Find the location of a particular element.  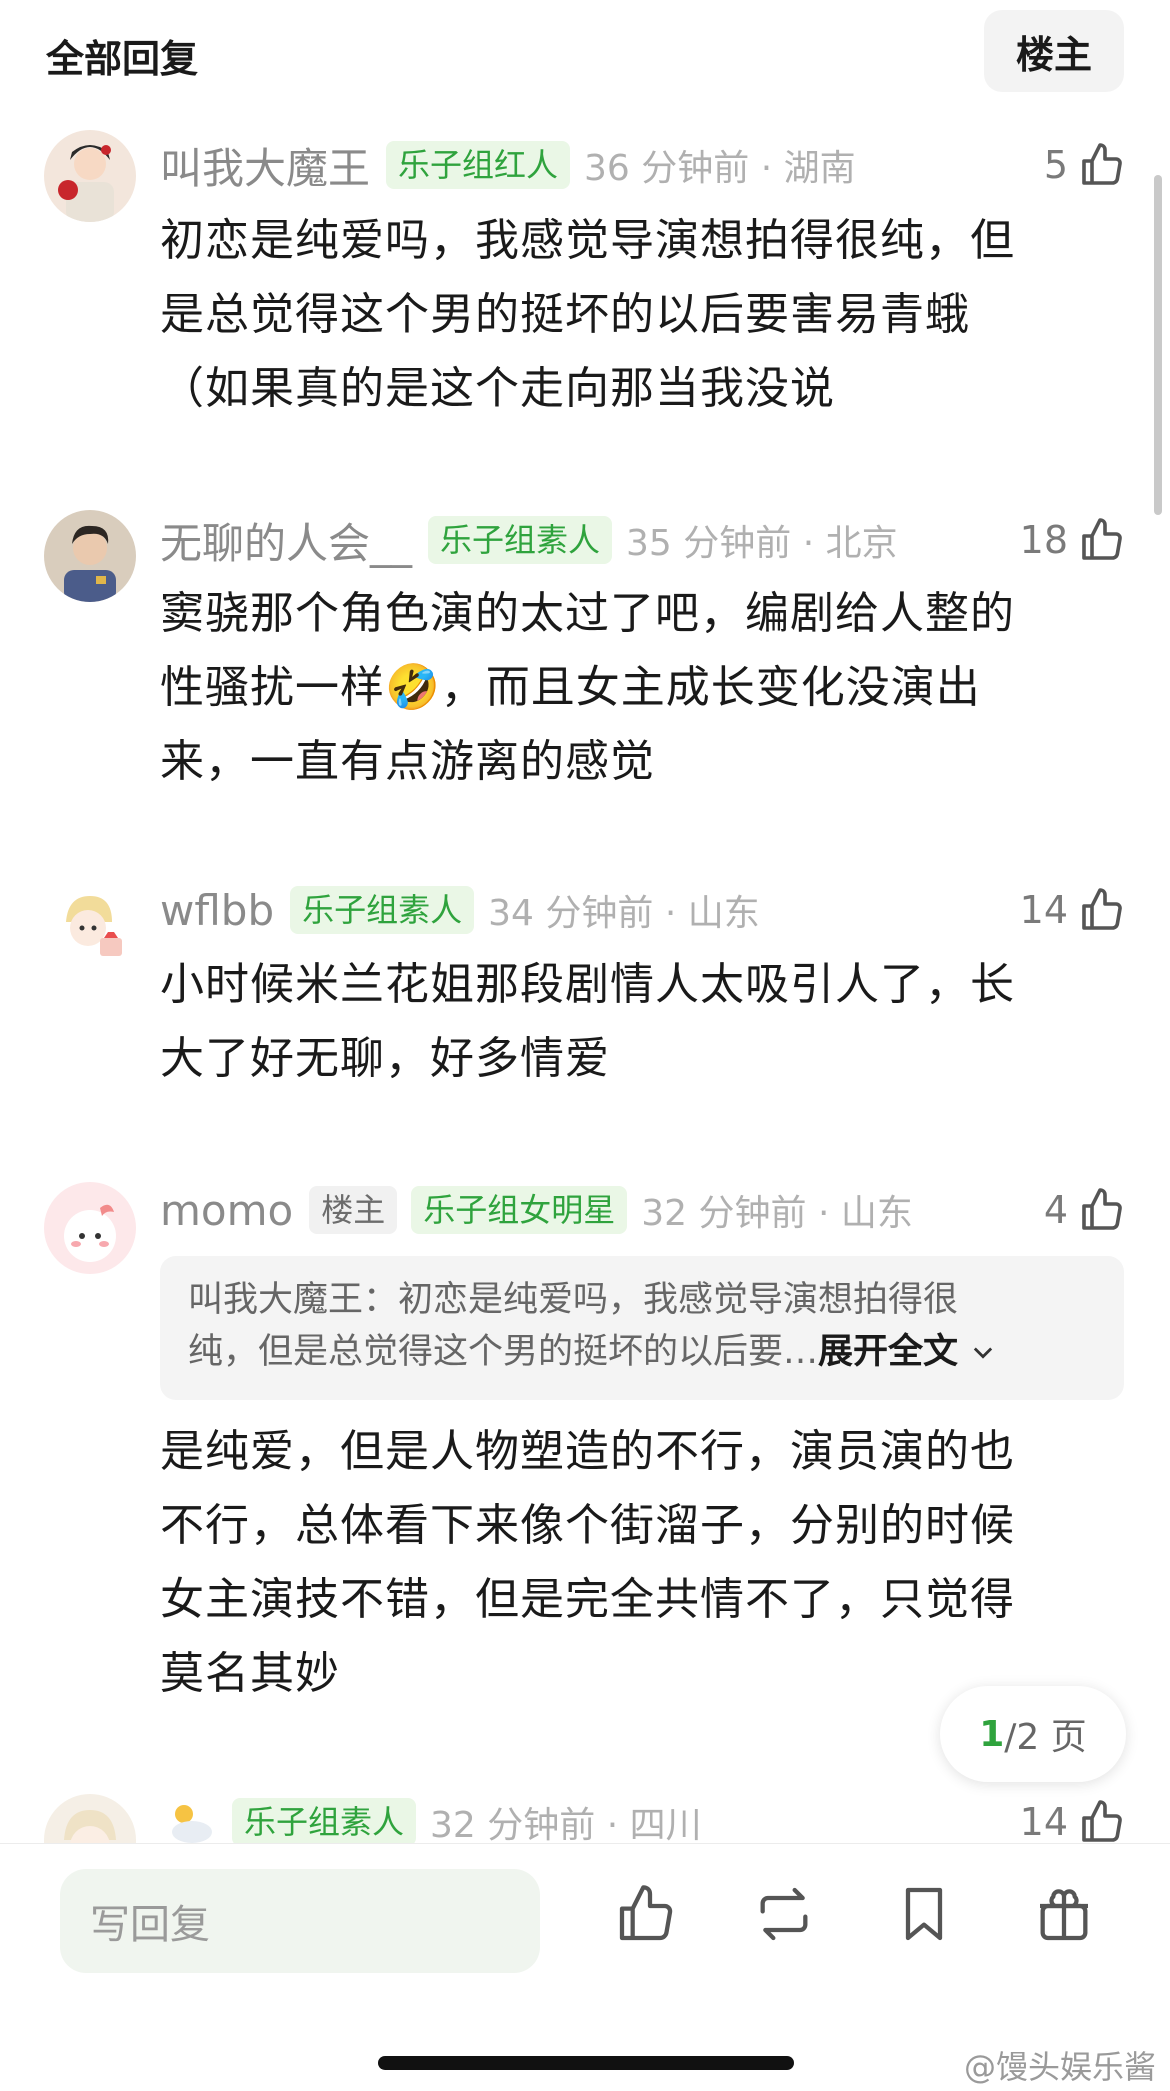

like-button: 4 is located at coordinates (1085, 1210).